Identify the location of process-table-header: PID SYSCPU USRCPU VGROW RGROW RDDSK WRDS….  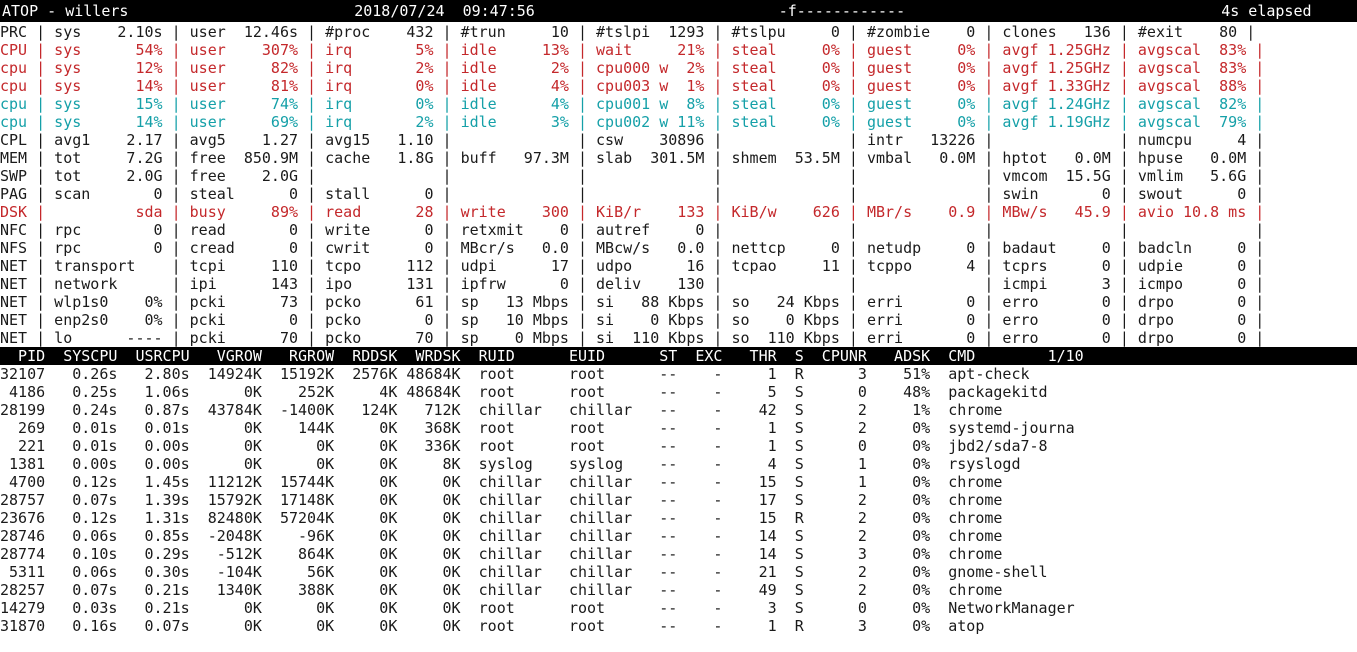
(678, 356).